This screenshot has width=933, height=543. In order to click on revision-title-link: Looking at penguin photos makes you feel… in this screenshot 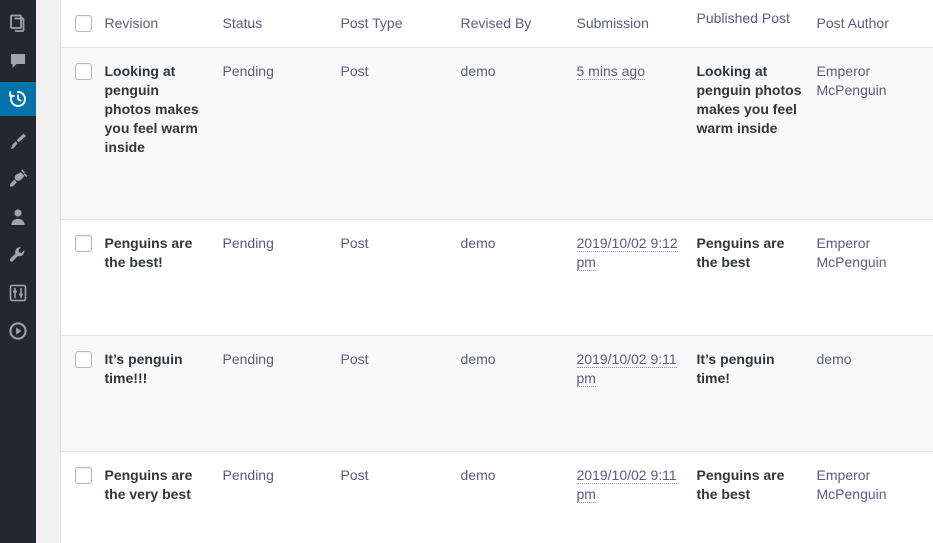, I will do `click(157, 109)`.